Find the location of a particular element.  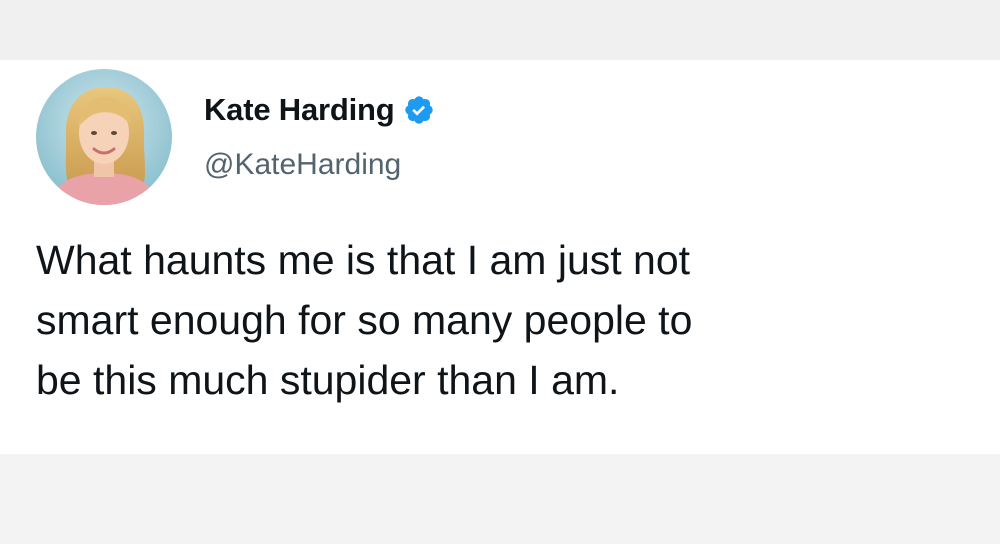

verified-checkmark-icon is located at coordinates (419, 110).